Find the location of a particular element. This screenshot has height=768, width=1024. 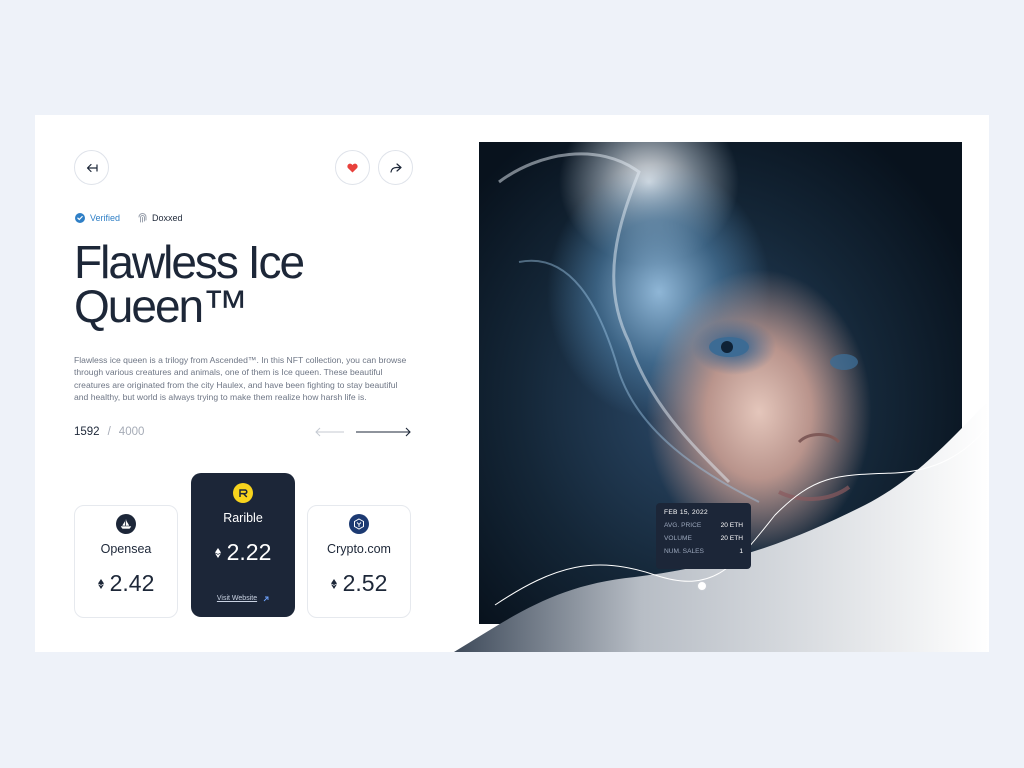

market-name: Crypto.com is located at coordinates (359, 549).